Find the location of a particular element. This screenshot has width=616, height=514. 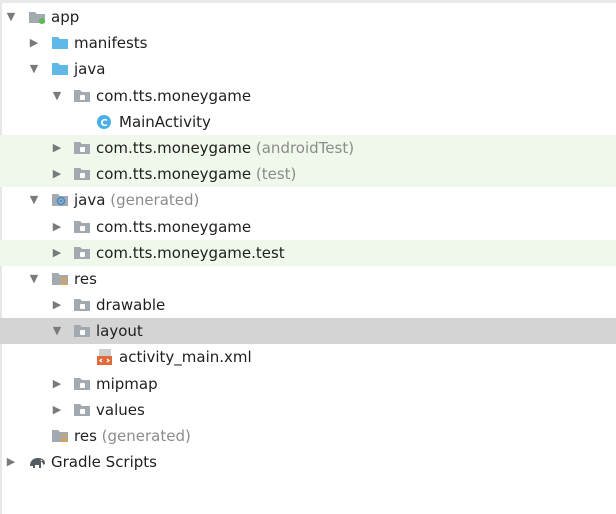

tree-node-package-main: ▼ com.tts.moneygame is located at coordinates (308, 96).